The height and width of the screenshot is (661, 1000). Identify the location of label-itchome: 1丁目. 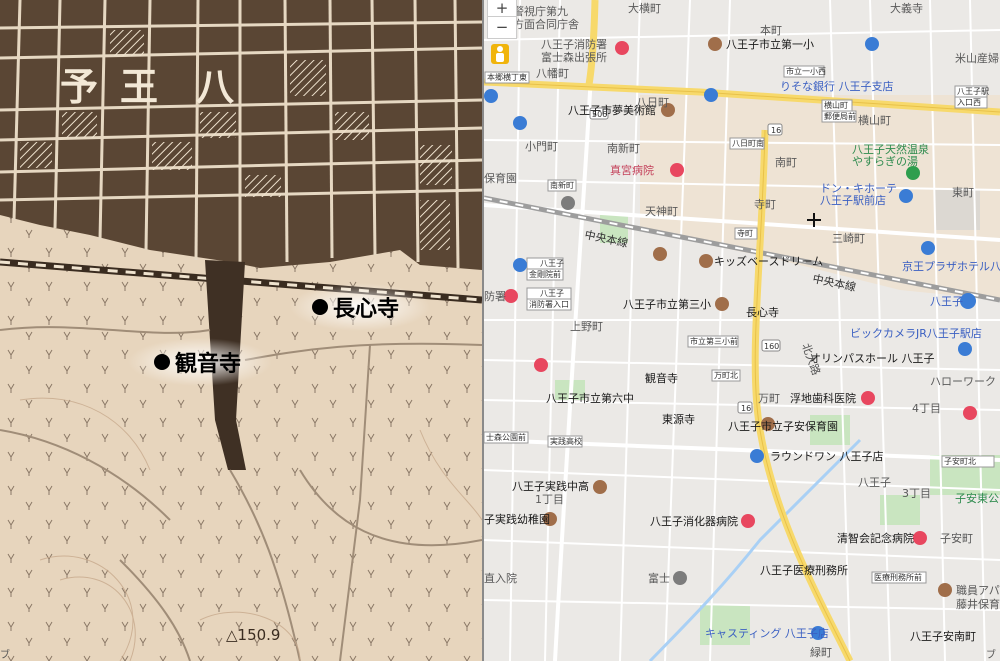
(549, 499).